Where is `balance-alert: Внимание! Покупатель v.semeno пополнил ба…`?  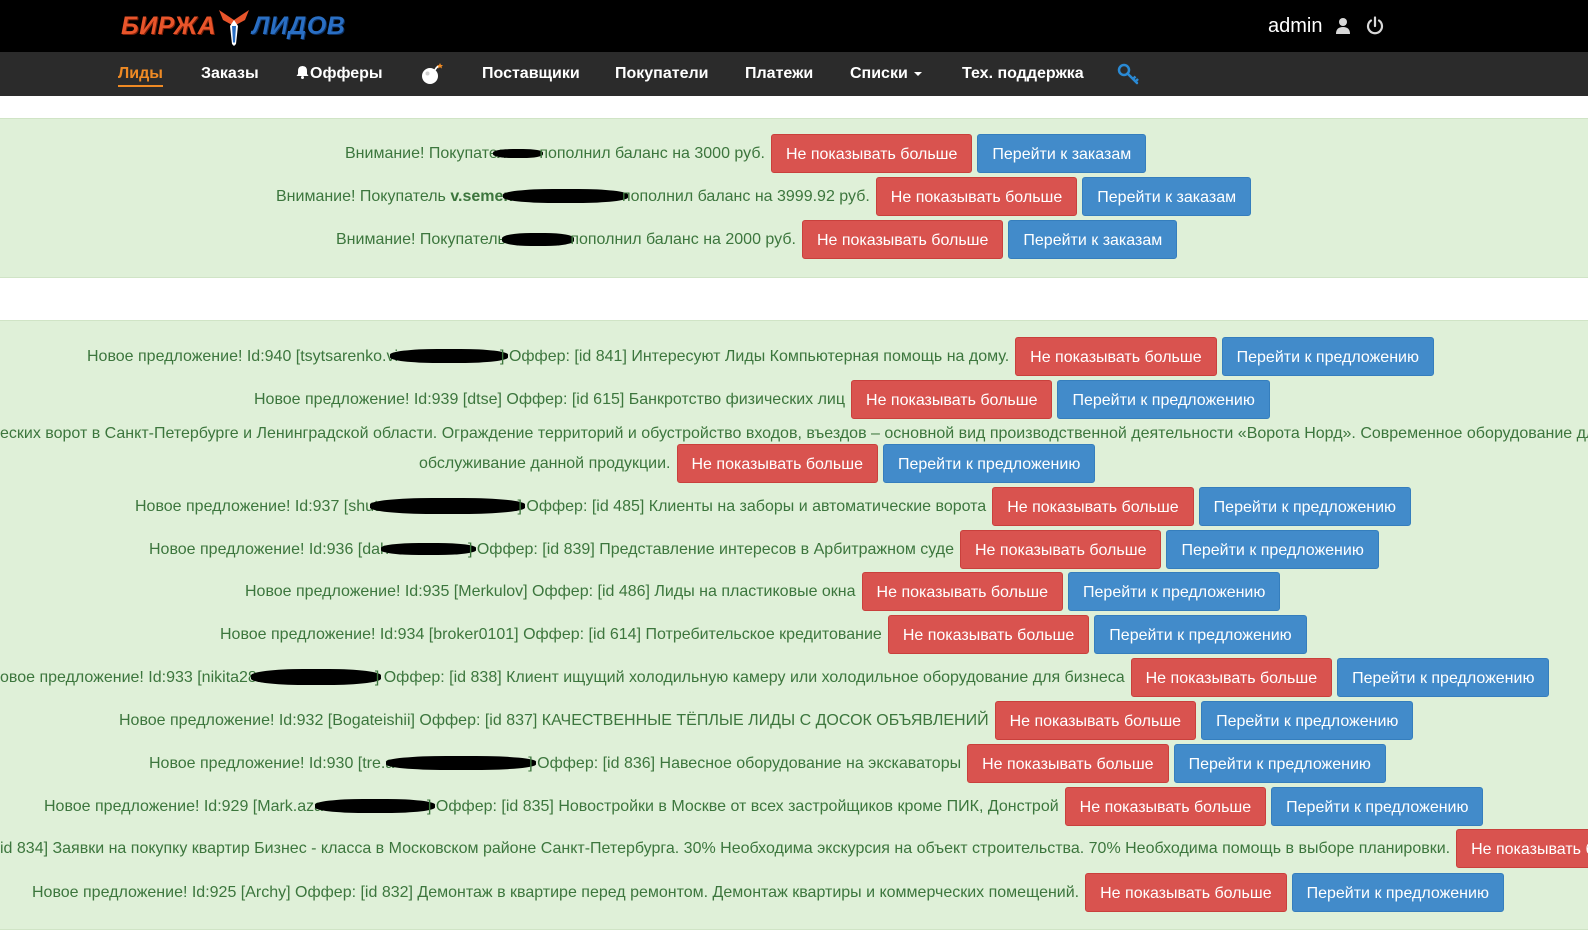
balance-alert: Внимание! Покупатель v.semeno пополнил ба… is located at coordinates (766, 196).